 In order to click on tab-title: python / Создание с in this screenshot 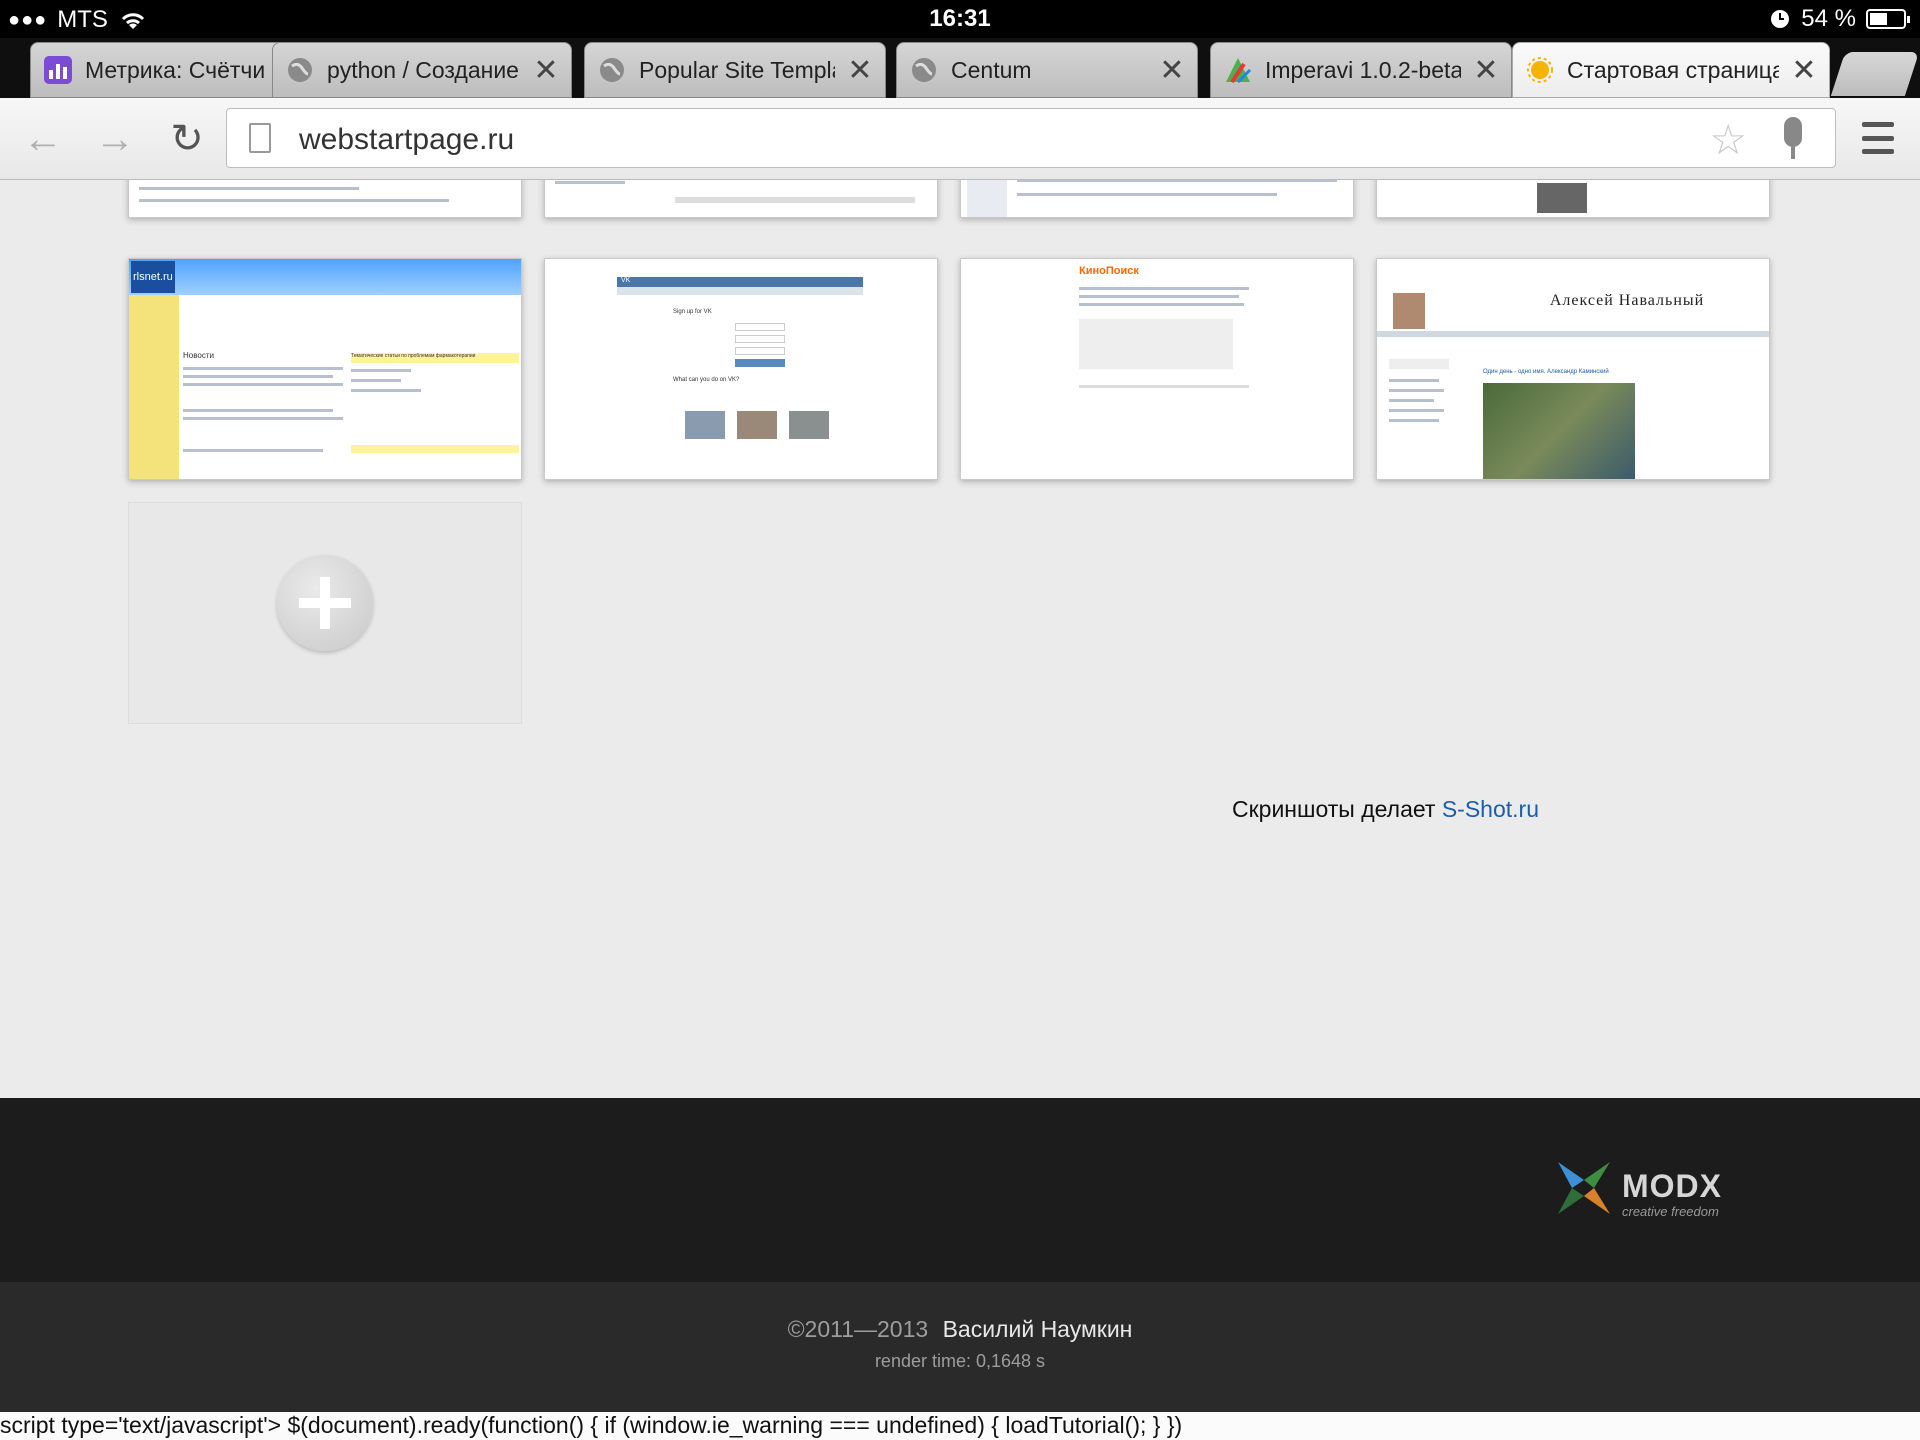, I will do `click(424, 69)`.